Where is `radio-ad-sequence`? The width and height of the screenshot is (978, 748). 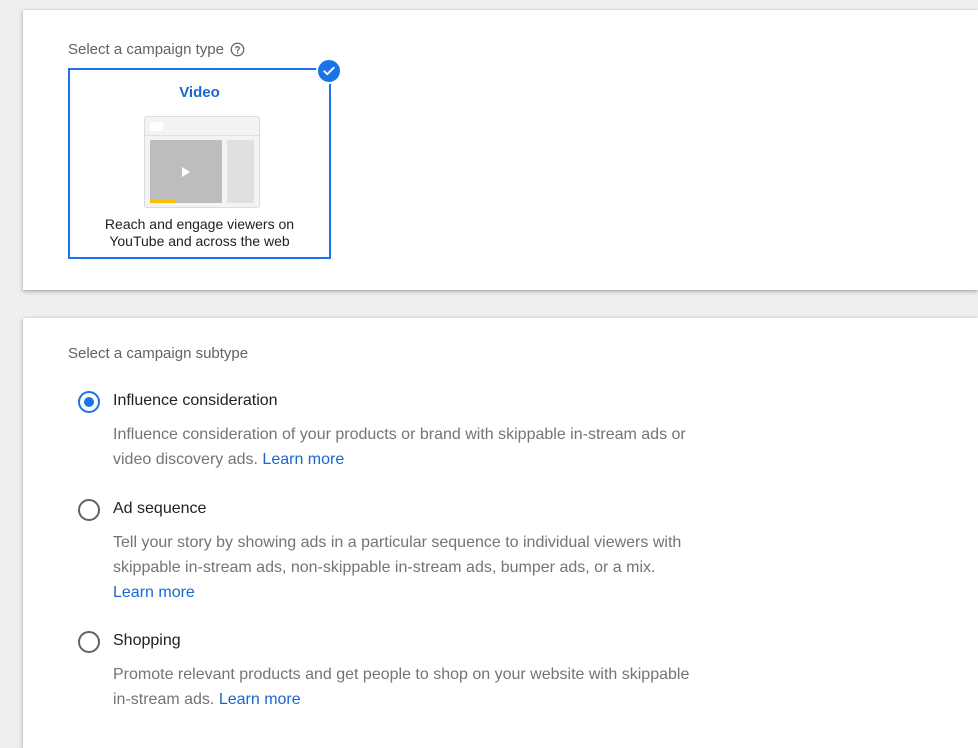 radio-ad-sequence is located at coordinates (89, 510).